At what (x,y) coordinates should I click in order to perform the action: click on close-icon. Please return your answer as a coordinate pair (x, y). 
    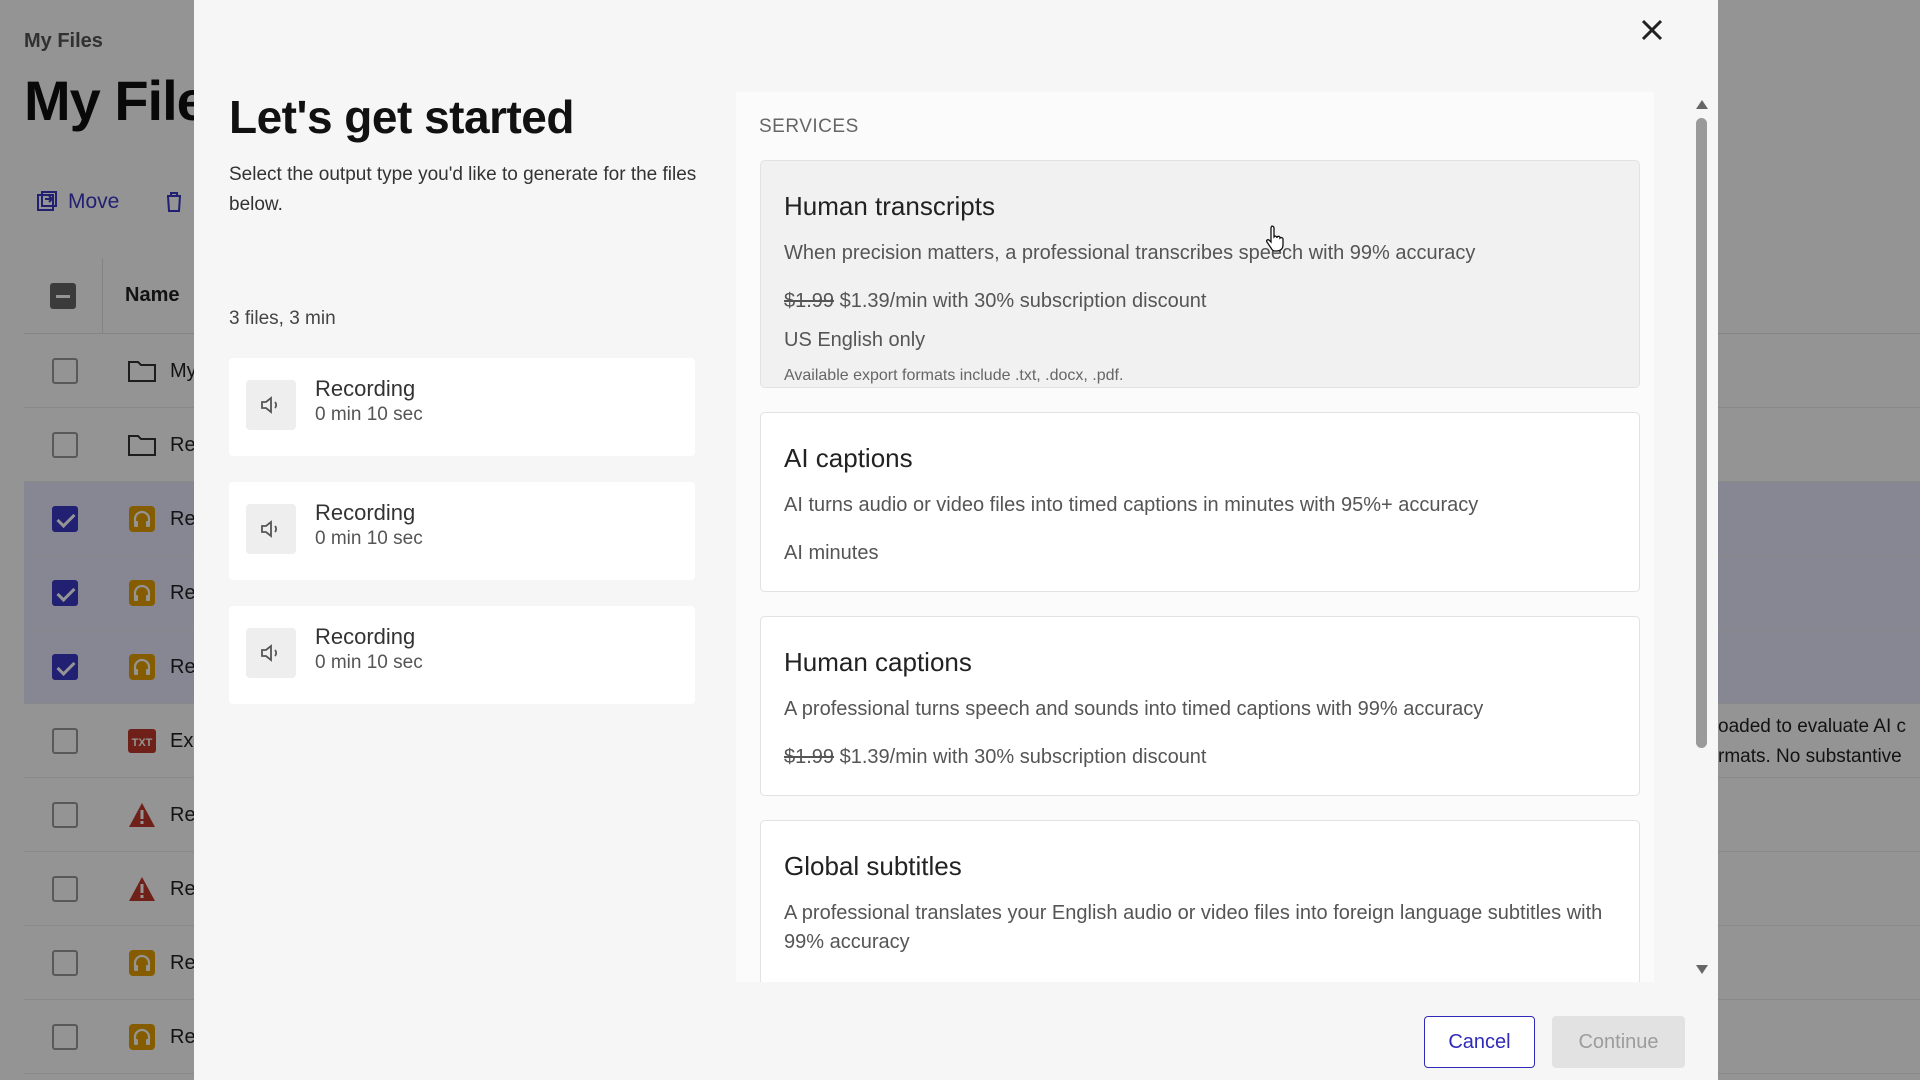
    Looking at the image, I should click on (1652, 30).